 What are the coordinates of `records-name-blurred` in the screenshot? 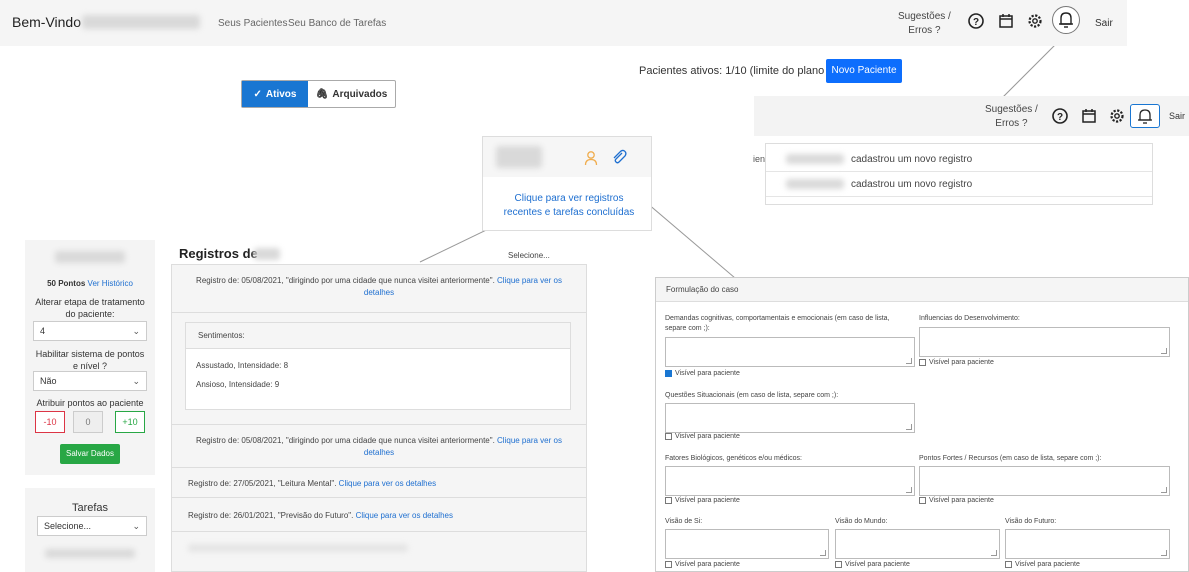 It's located at (267, 254).